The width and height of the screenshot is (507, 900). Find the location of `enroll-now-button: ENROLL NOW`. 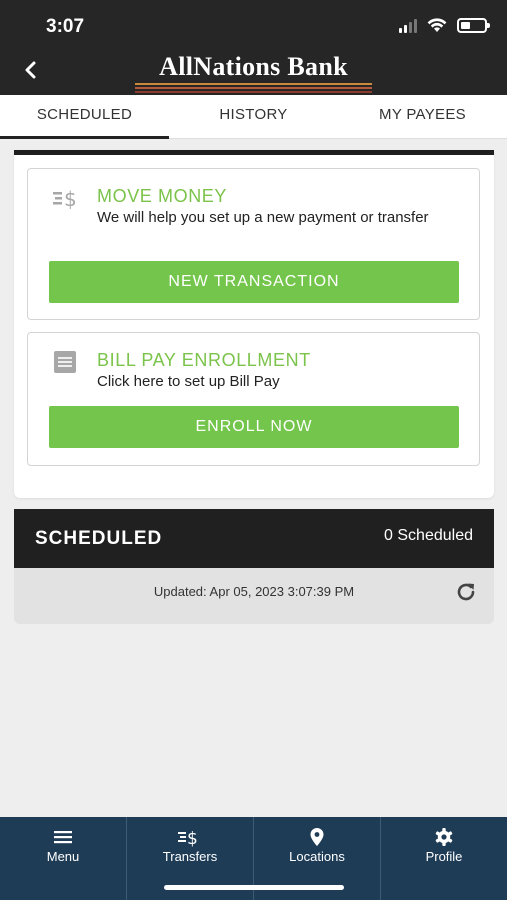

enroll-now-button: ENROLL NOW is located at coordinates (254, 427).